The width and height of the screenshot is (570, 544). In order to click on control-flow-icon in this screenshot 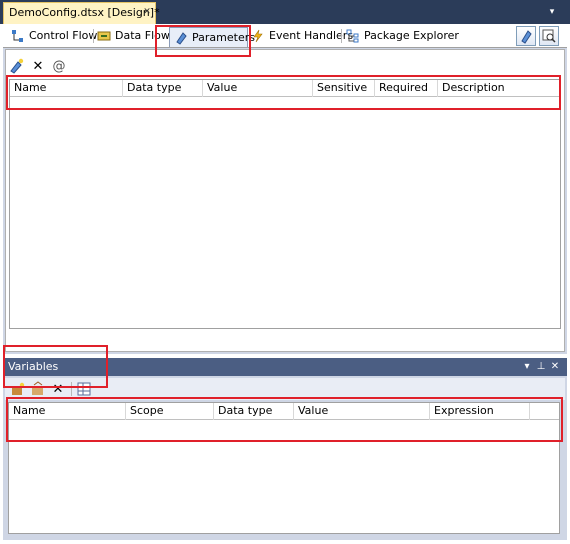, I will do `click(18, 36)`.